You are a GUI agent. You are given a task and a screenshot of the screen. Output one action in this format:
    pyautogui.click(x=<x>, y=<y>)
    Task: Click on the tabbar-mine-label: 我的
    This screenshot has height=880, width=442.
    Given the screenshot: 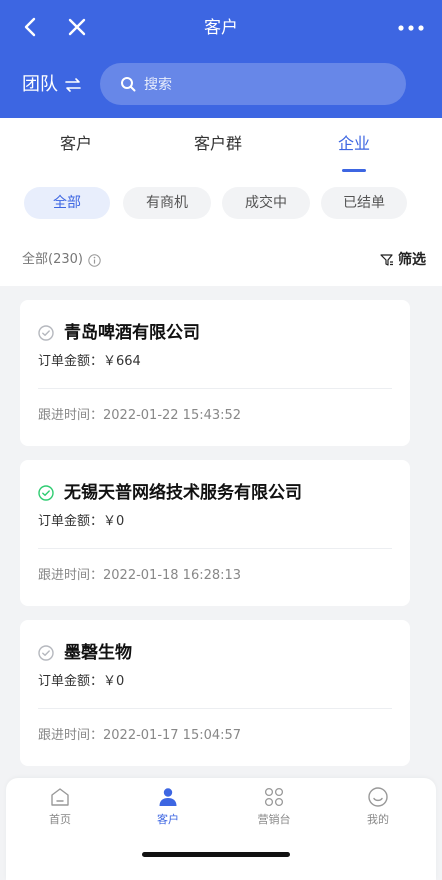 What is the action you would take?
    pyautogui.click(x=378, y=819)
    